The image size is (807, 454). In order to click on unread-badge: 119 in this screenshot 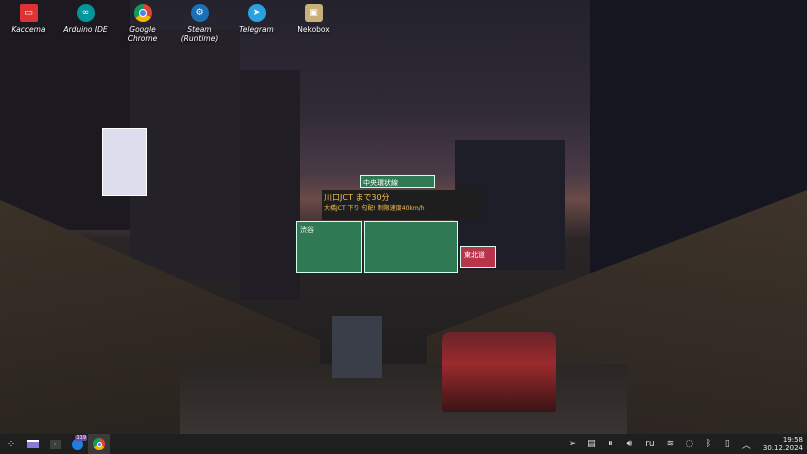, I will do `click(81, 438)`.